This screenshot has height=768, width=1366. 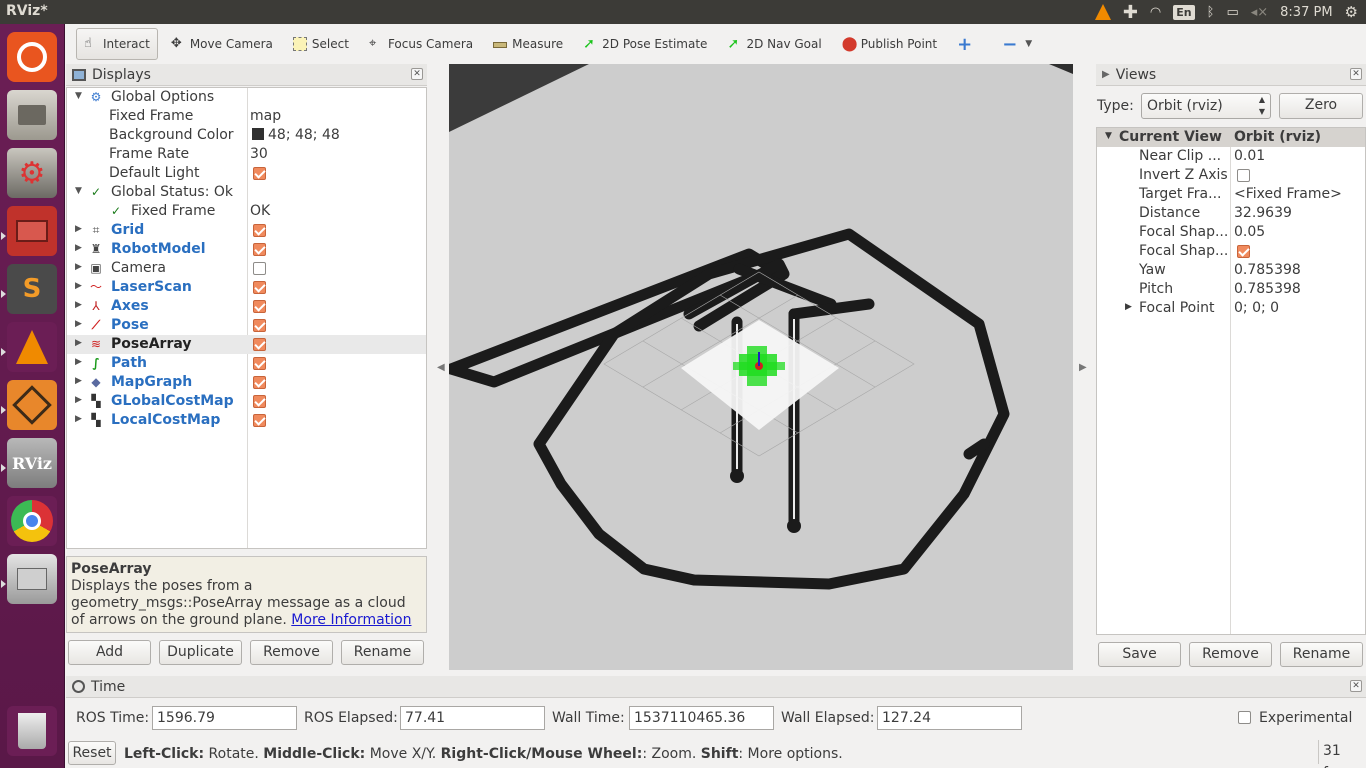 I want to click on wall-time-field: 1537110465.36, so click(x=701, y=718).